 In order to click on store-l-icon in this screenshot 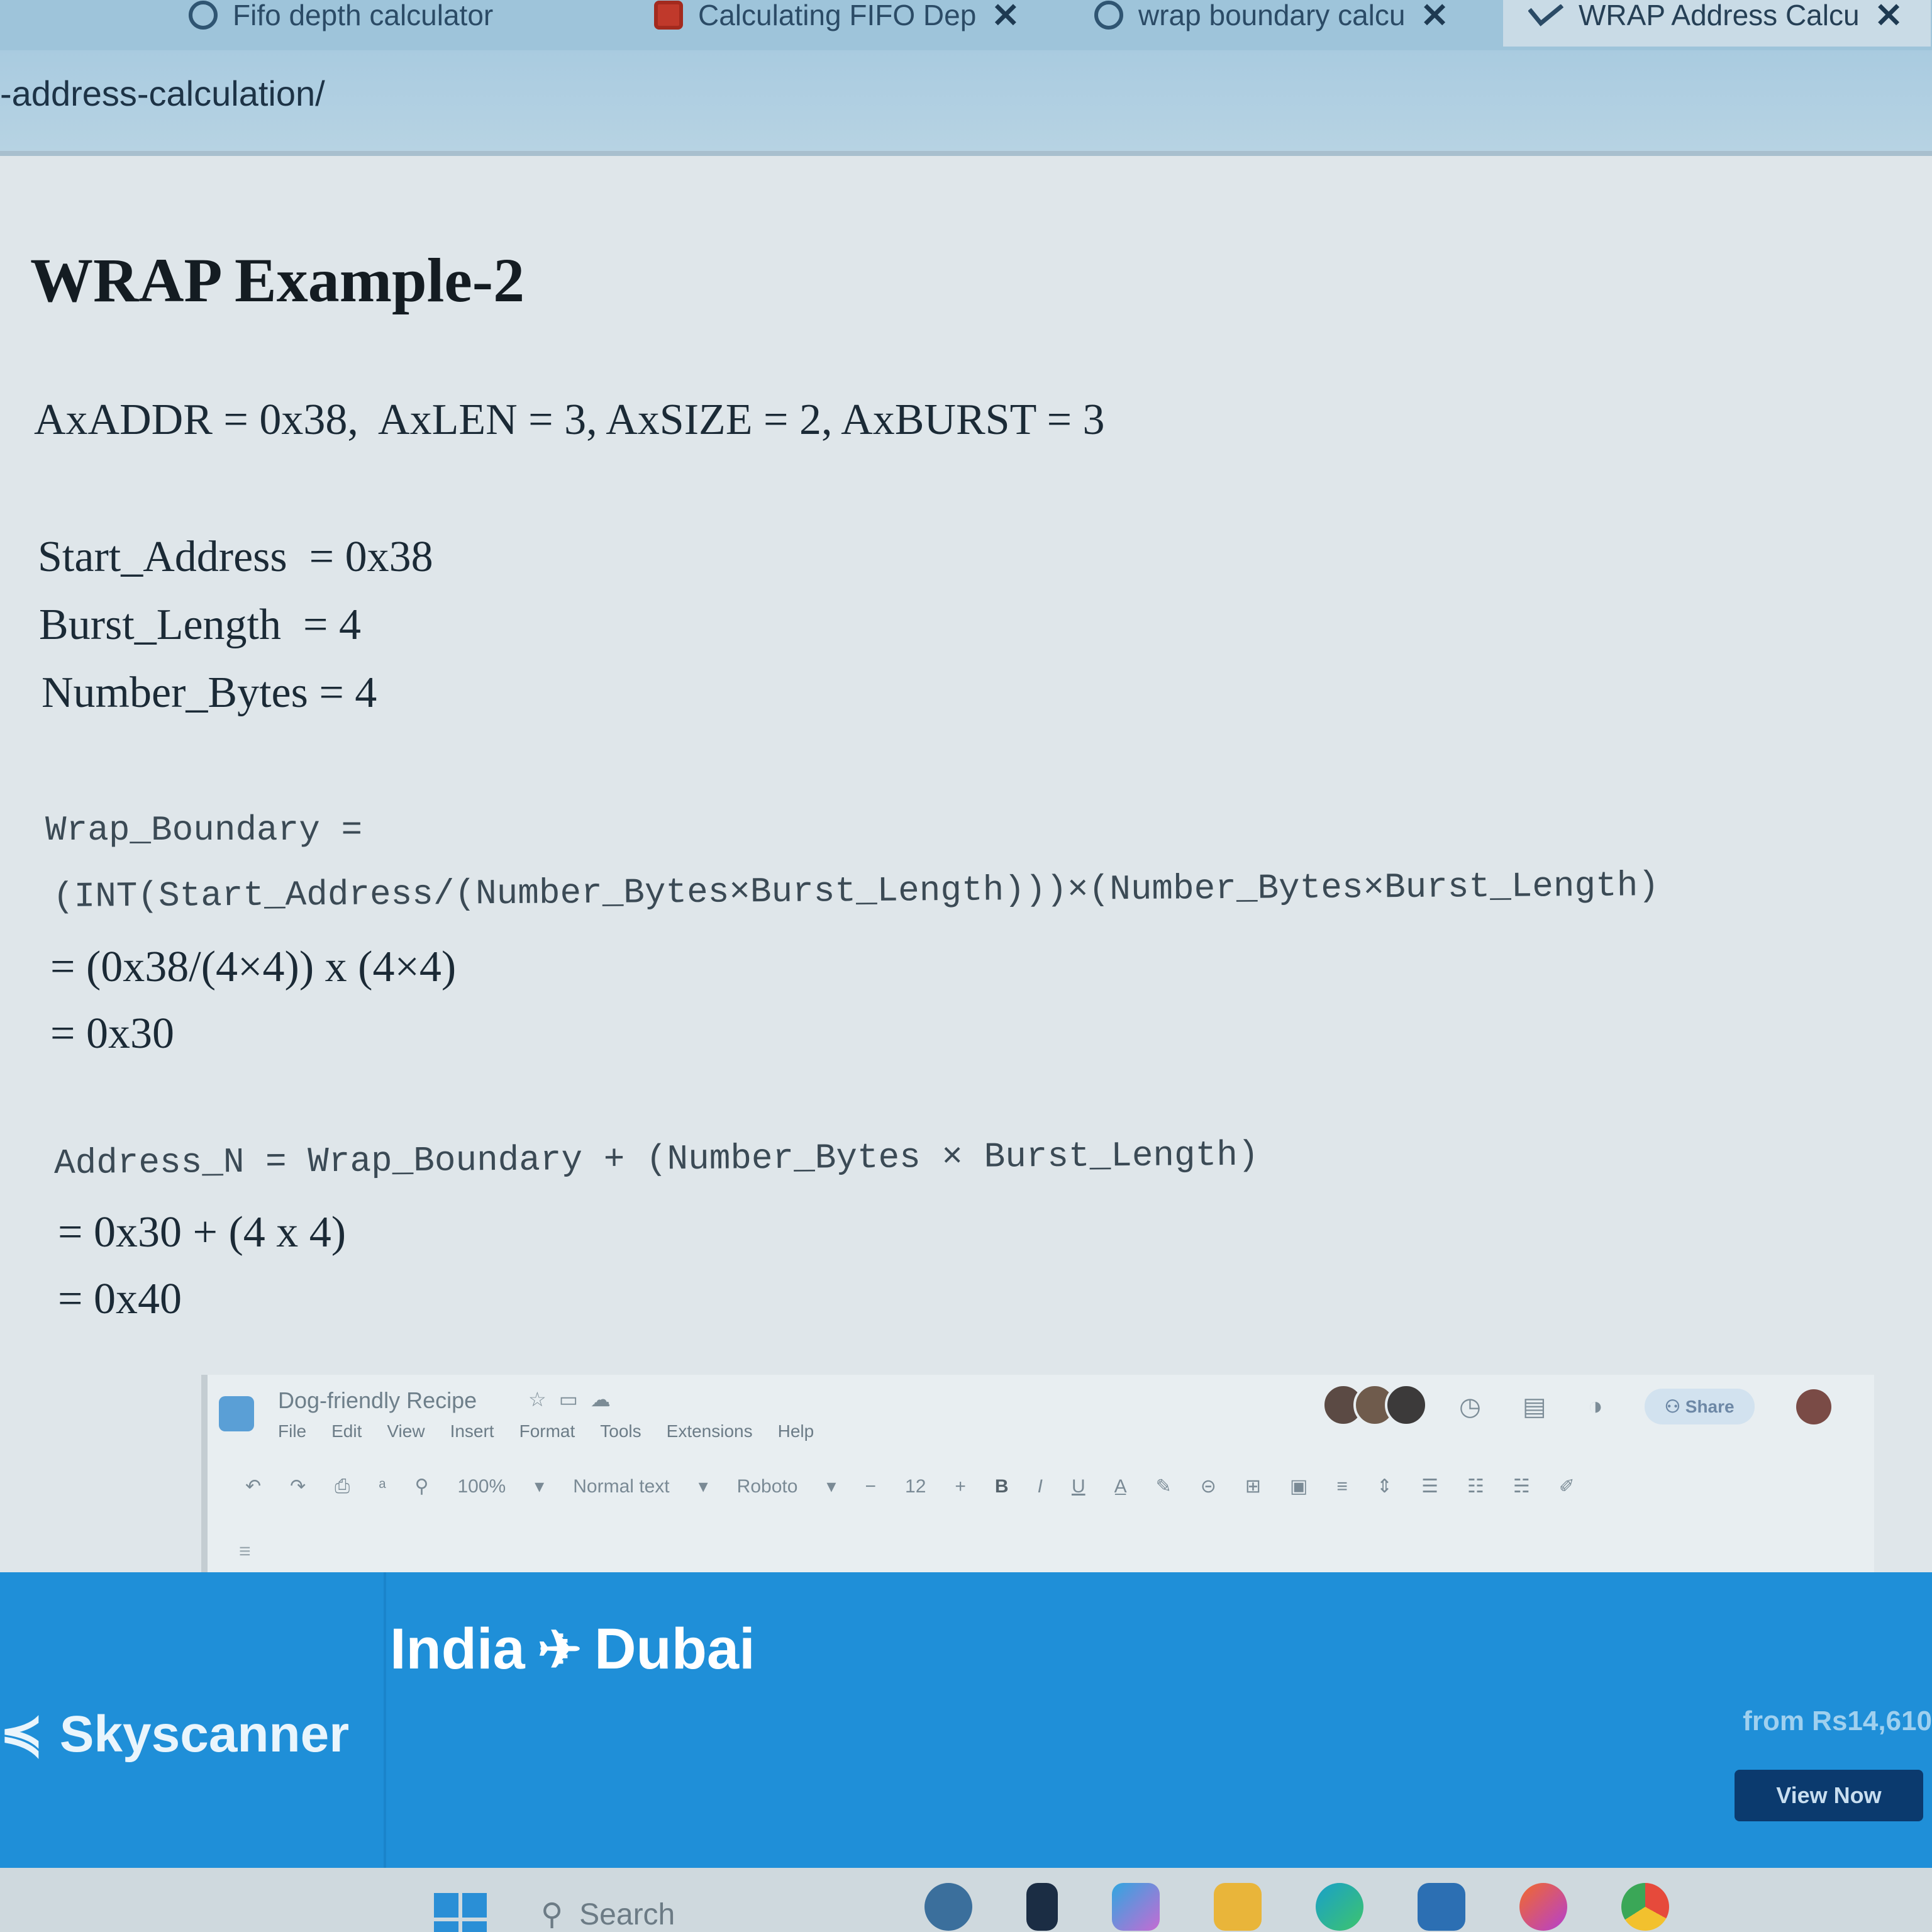, I will do `click(1042, 1907)`.